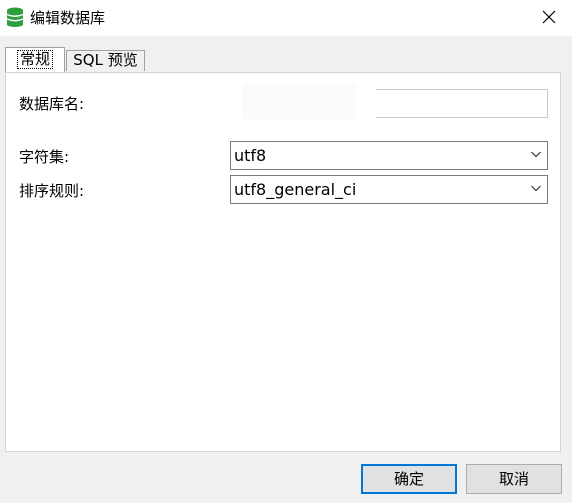 The width and height of the screenshot is (572, 503). I want to click on tab-sql-preview-label: SQL 预览, so click(105, 60).